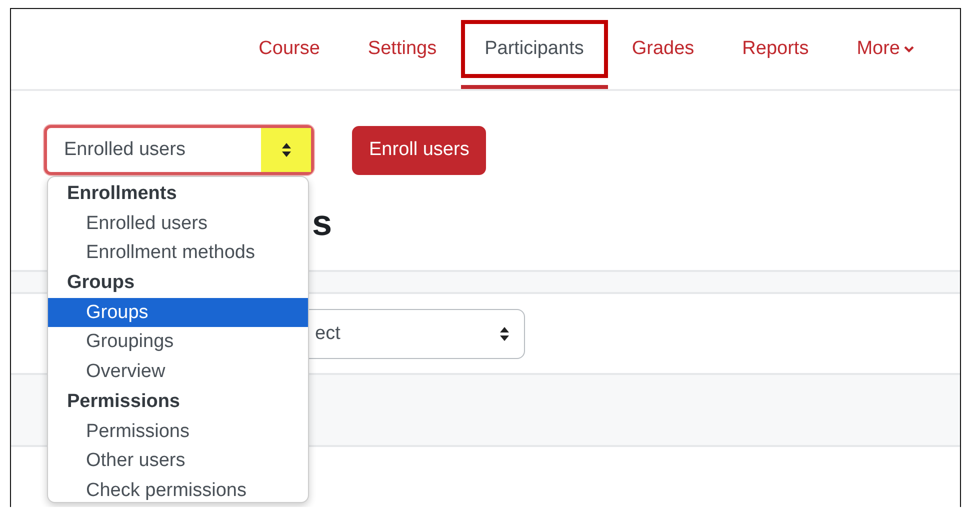 This screenshot has width=963, height=508. What do you see at coordinates (178, 223) in the screenshot?
I see `dropdown-option: Enrolled users` at bounding box center [178, 223].